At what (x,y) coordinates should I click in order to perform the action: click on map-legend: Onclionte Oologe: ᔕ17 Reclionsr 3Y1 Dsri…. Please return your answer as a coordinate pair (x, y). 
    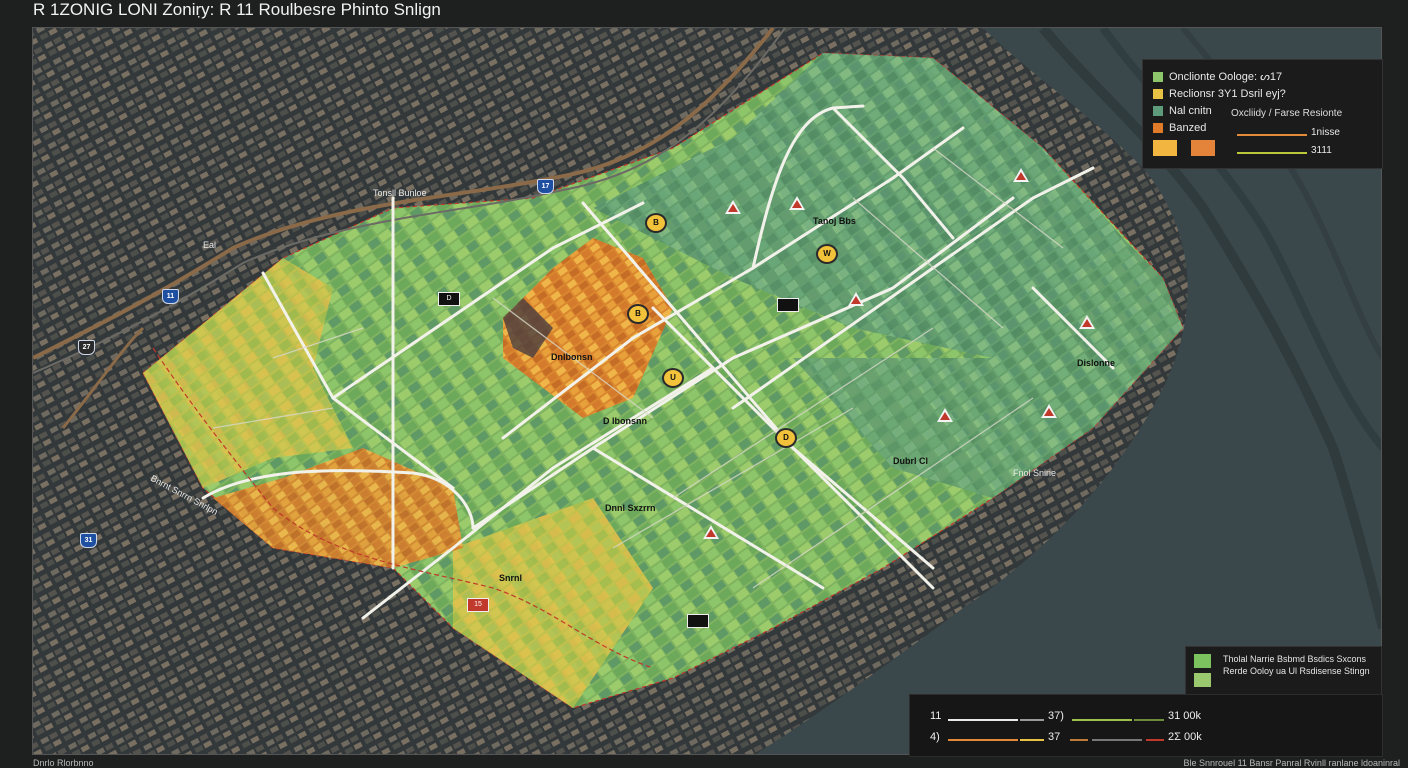
    Looking at the image, I should click on (1262, 114).